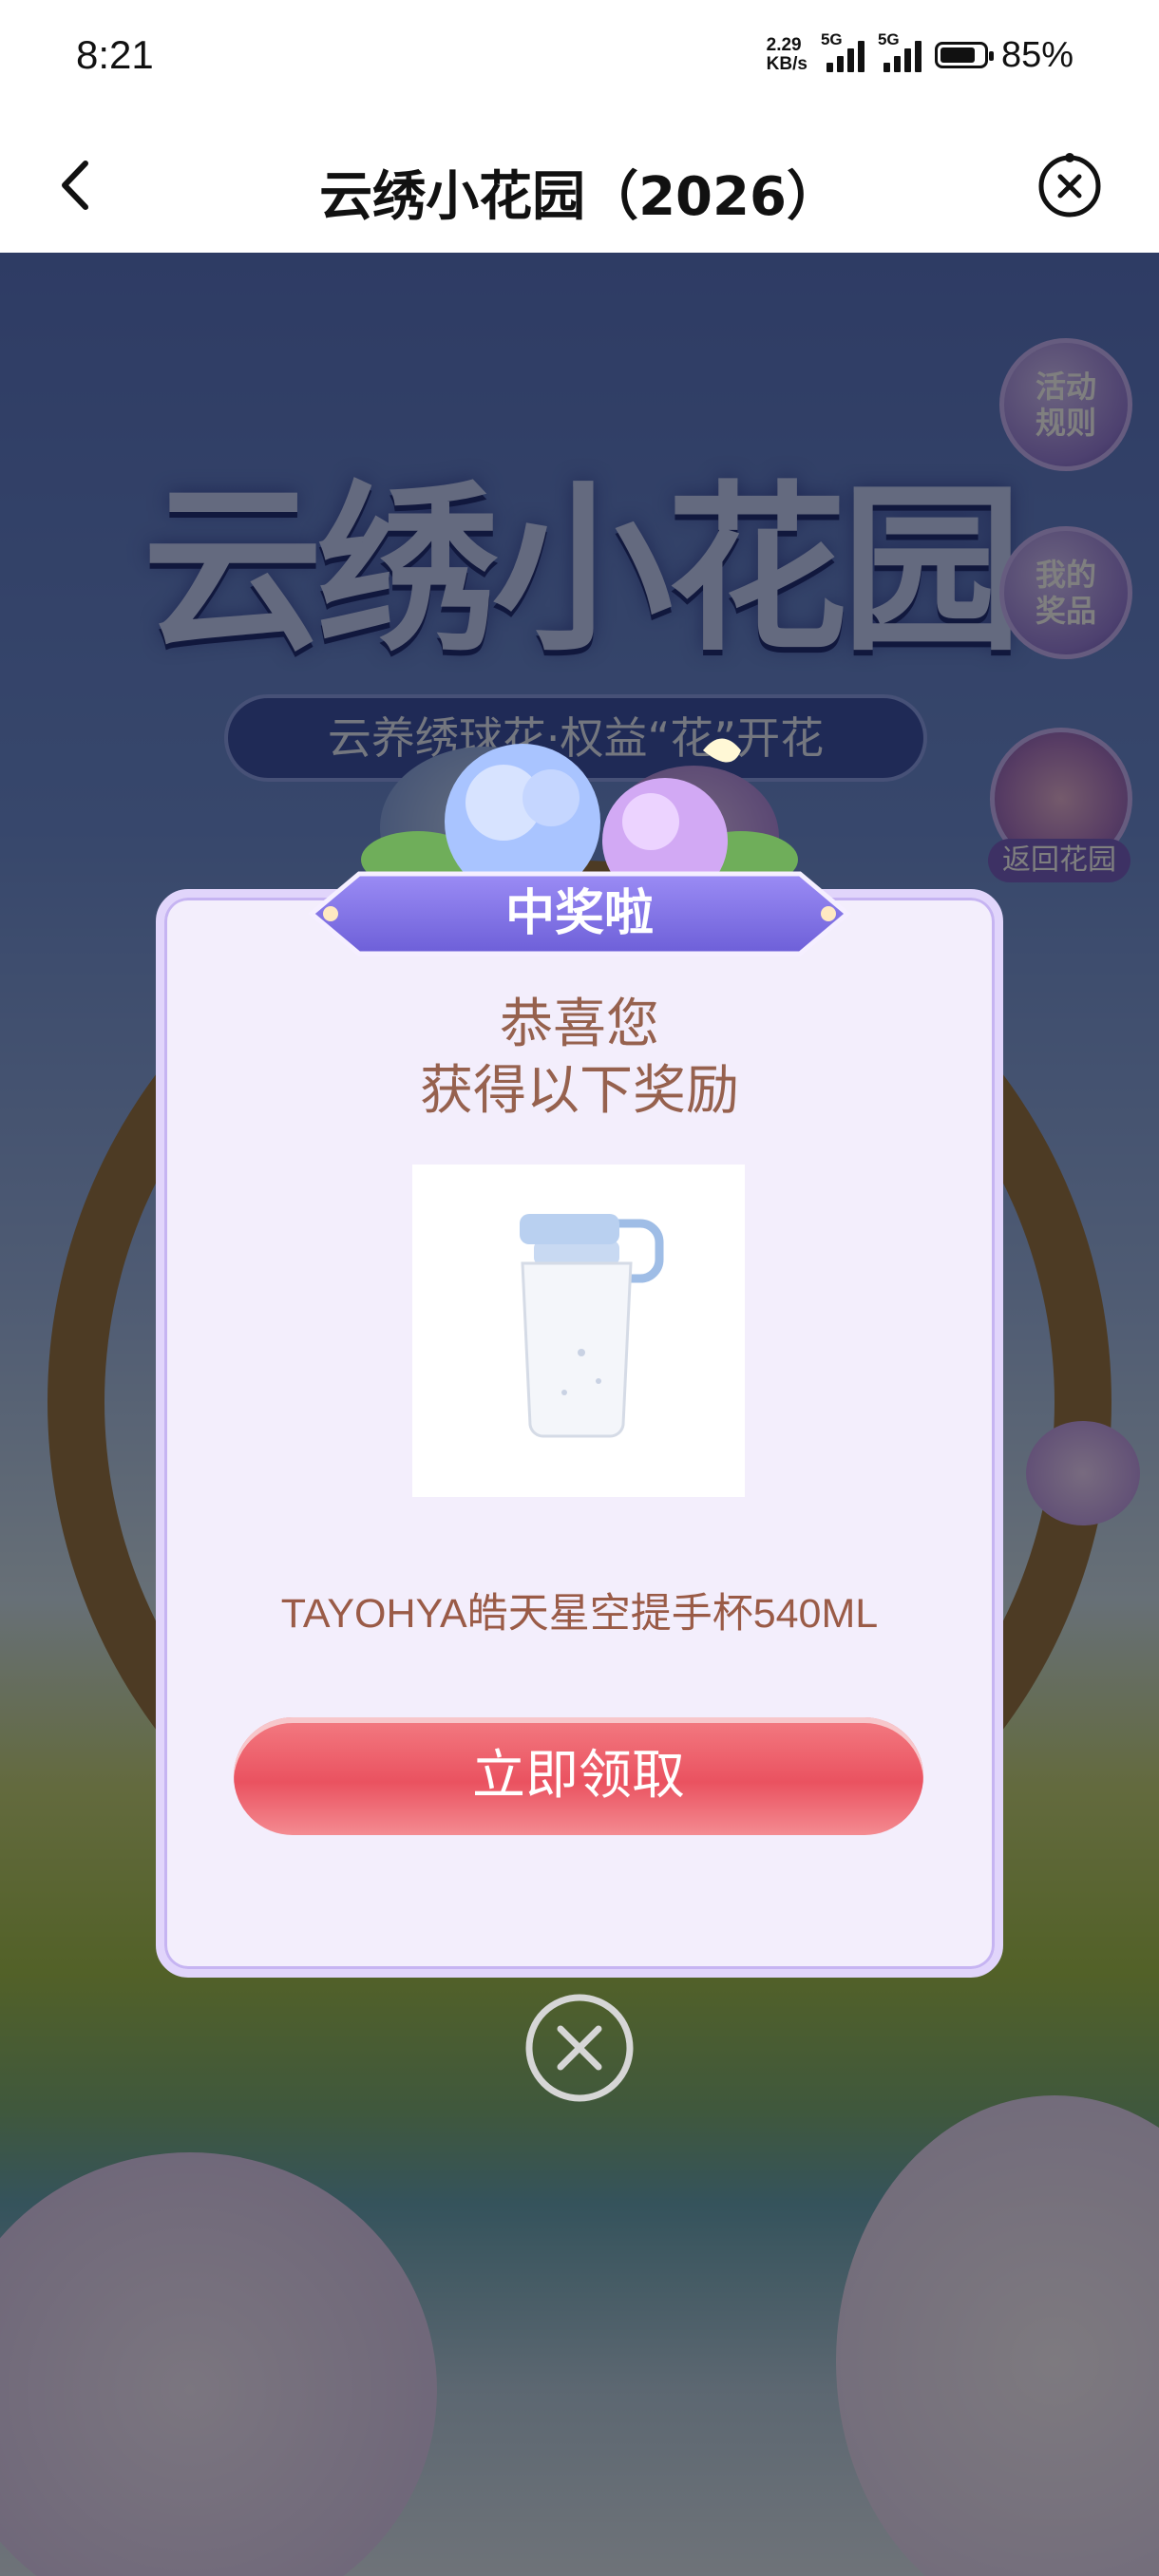  I want to click on network-speed: 2.29 KB/s, so click(787, 55).